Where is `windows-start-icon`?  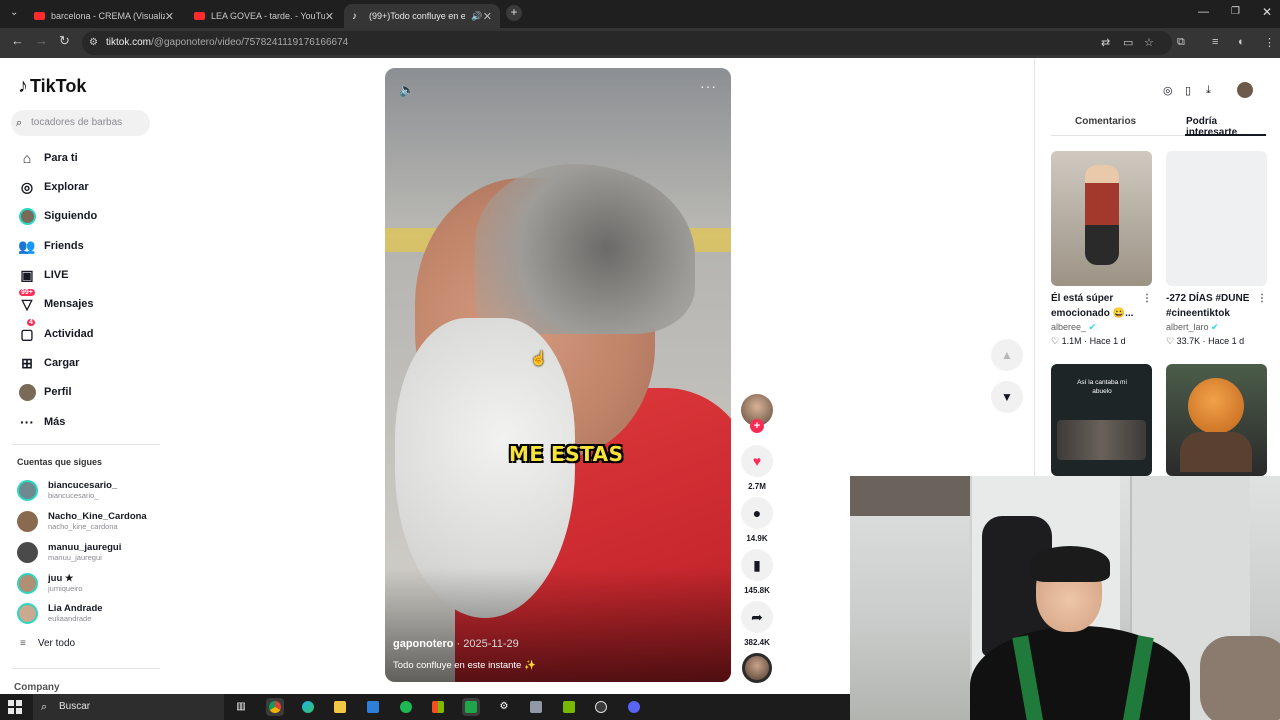 windows-start-icon is located at coordinates (15, 707).